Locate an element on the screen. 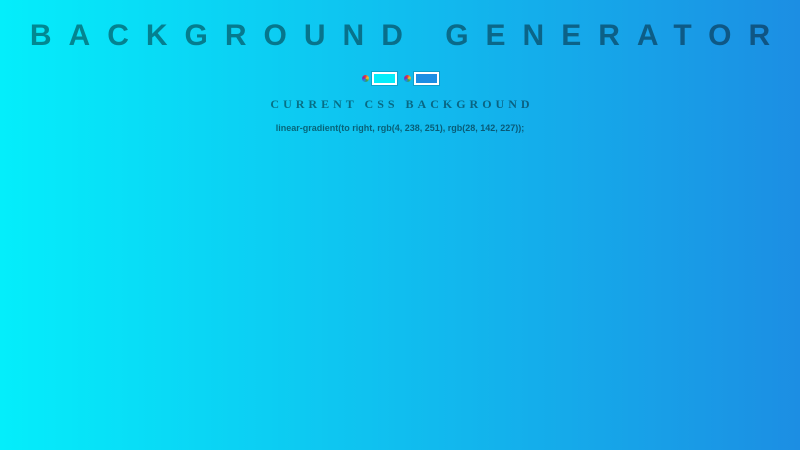 The width and height of the screenshot is (800, 450). color-pickers is located at coordinates (400, 78).